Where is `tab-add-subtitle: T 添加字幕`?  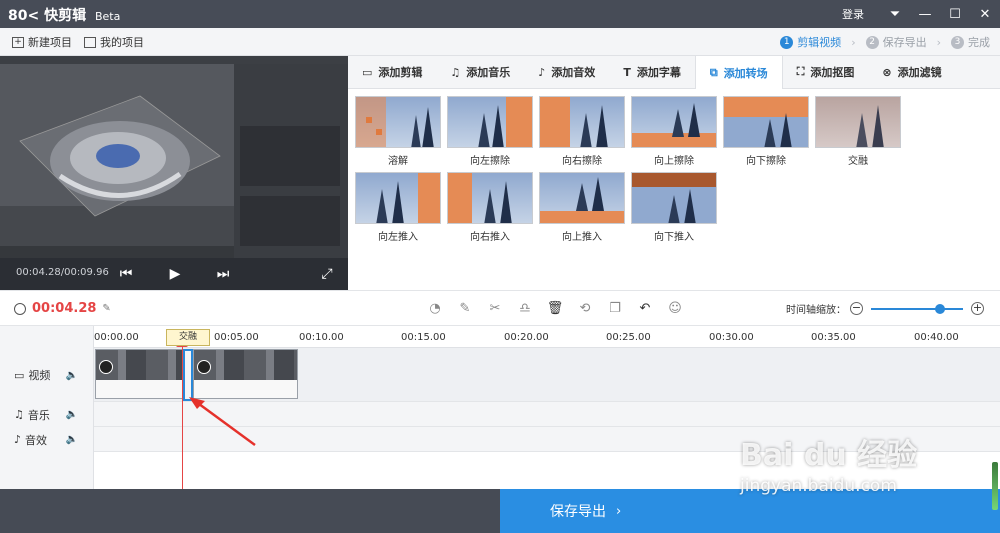 tab-add-subtitle: T 添加字幕 is located at coordinates (652, 72).